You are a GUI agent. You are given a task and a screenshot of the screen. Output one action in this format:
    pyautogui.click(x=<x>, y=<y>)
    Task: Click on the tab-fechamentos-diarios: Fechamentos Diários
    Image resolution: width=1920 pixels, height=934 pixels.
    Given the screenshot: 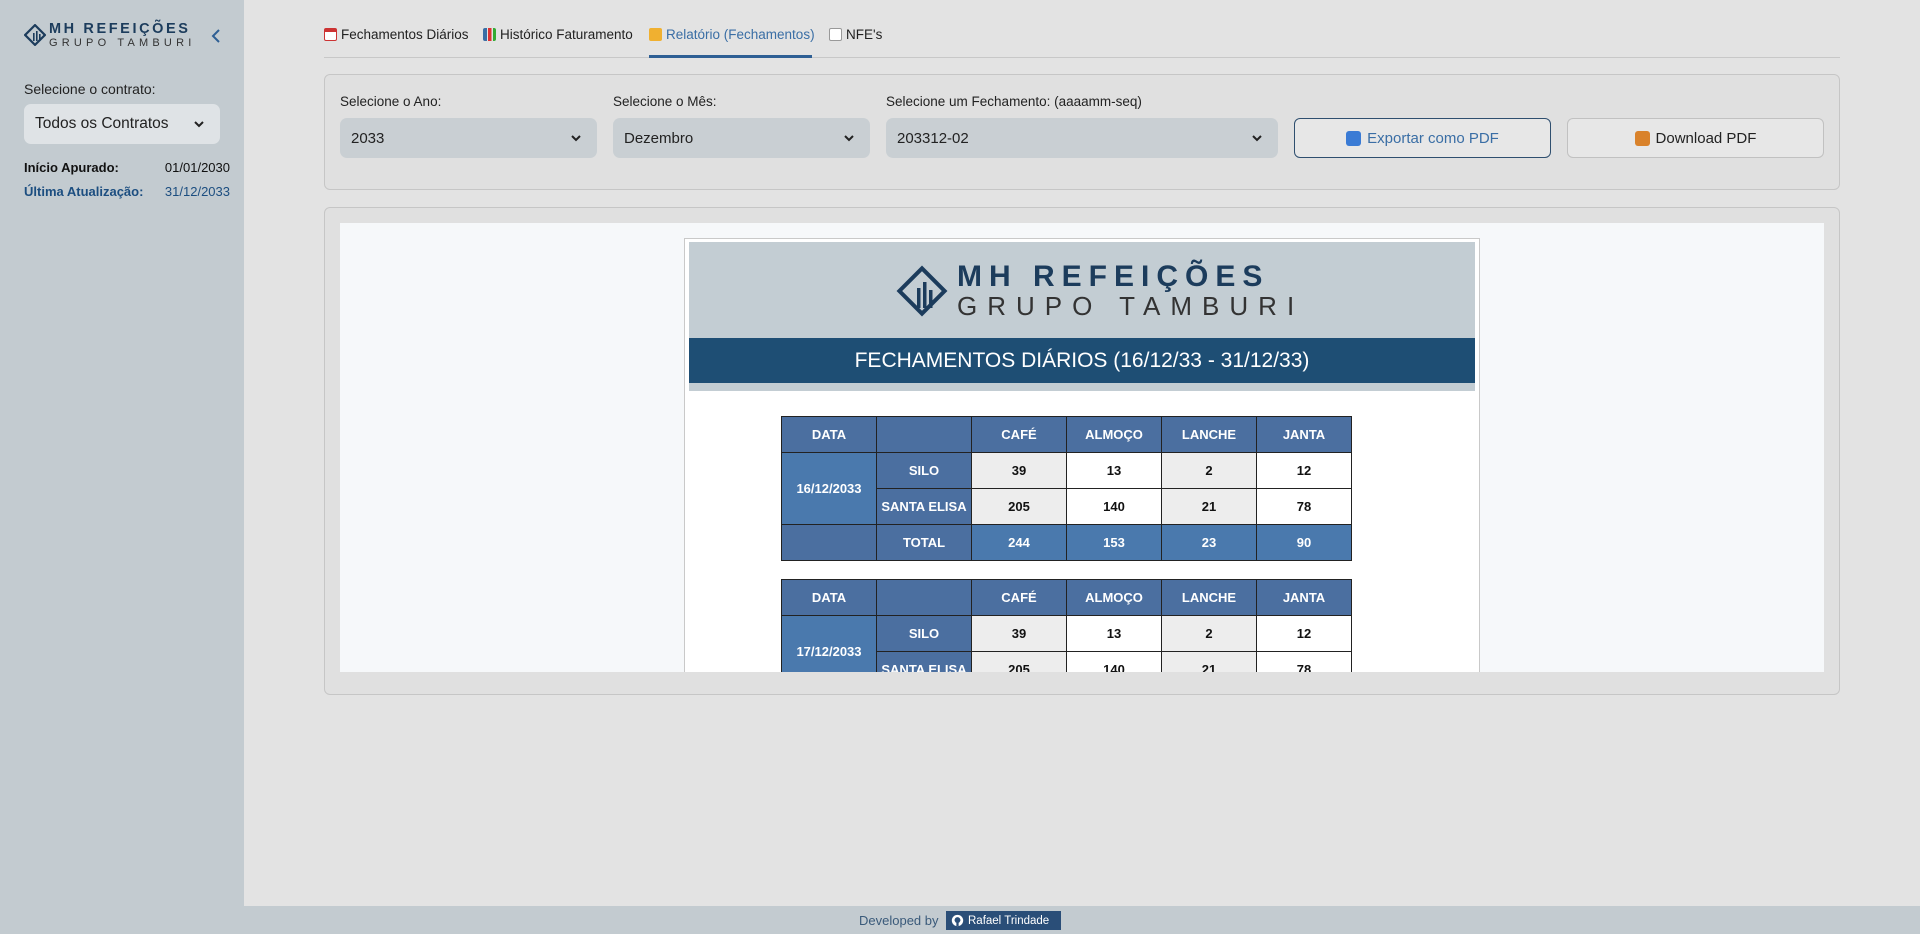 What is the action you would take?
    pyautogui.click(x=396, y=34)
    